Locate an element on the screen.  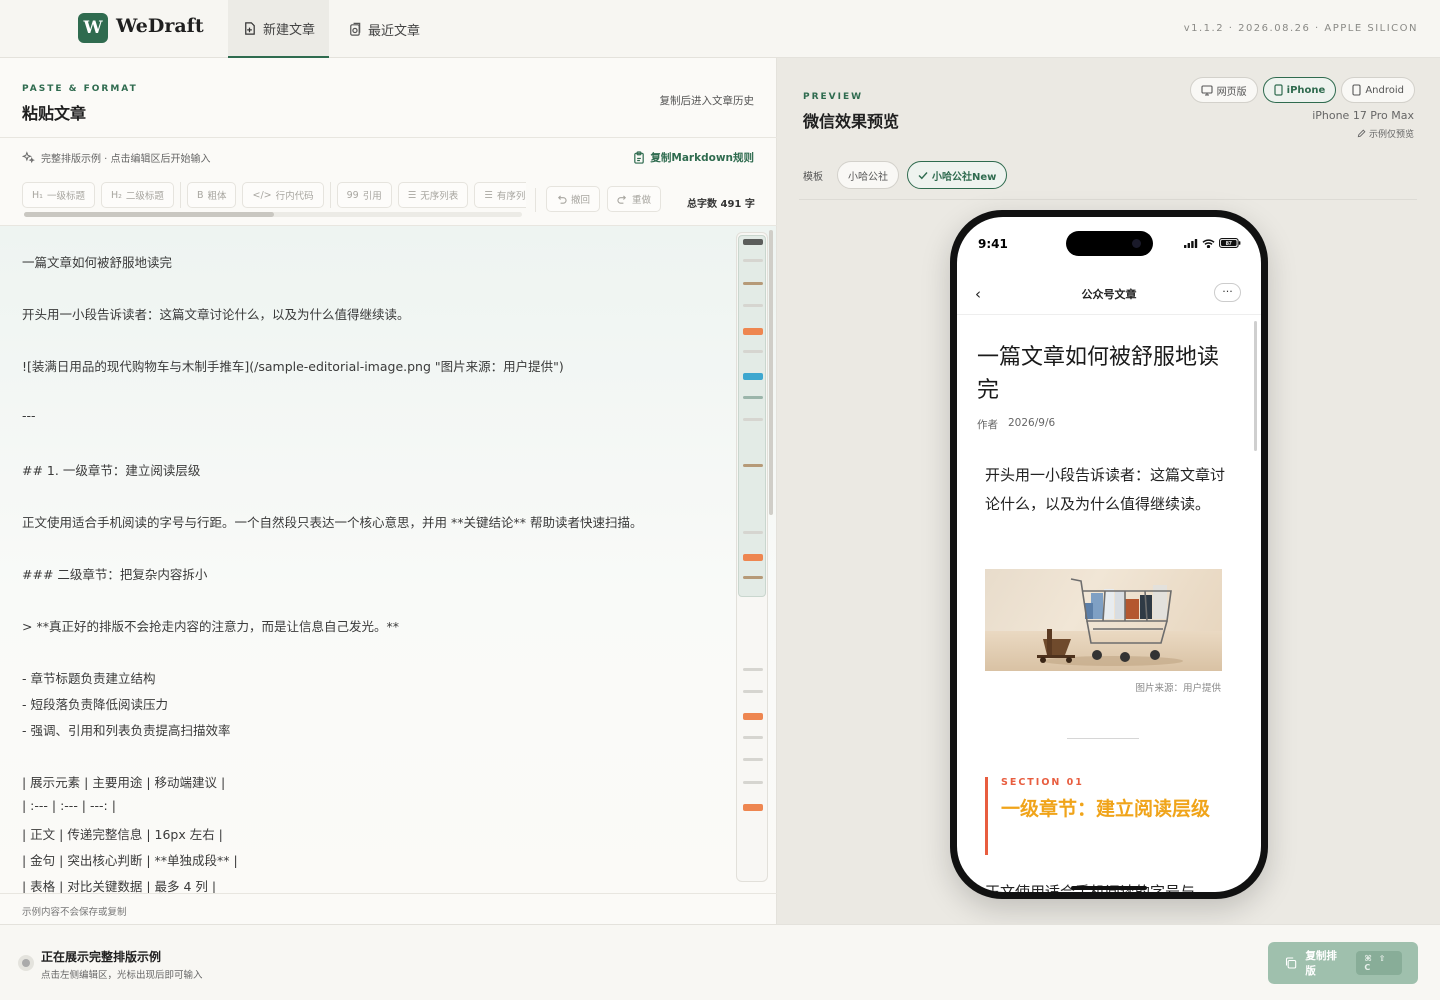
copy-format-label: 复制排版 is located at coordinates (1321, 963).